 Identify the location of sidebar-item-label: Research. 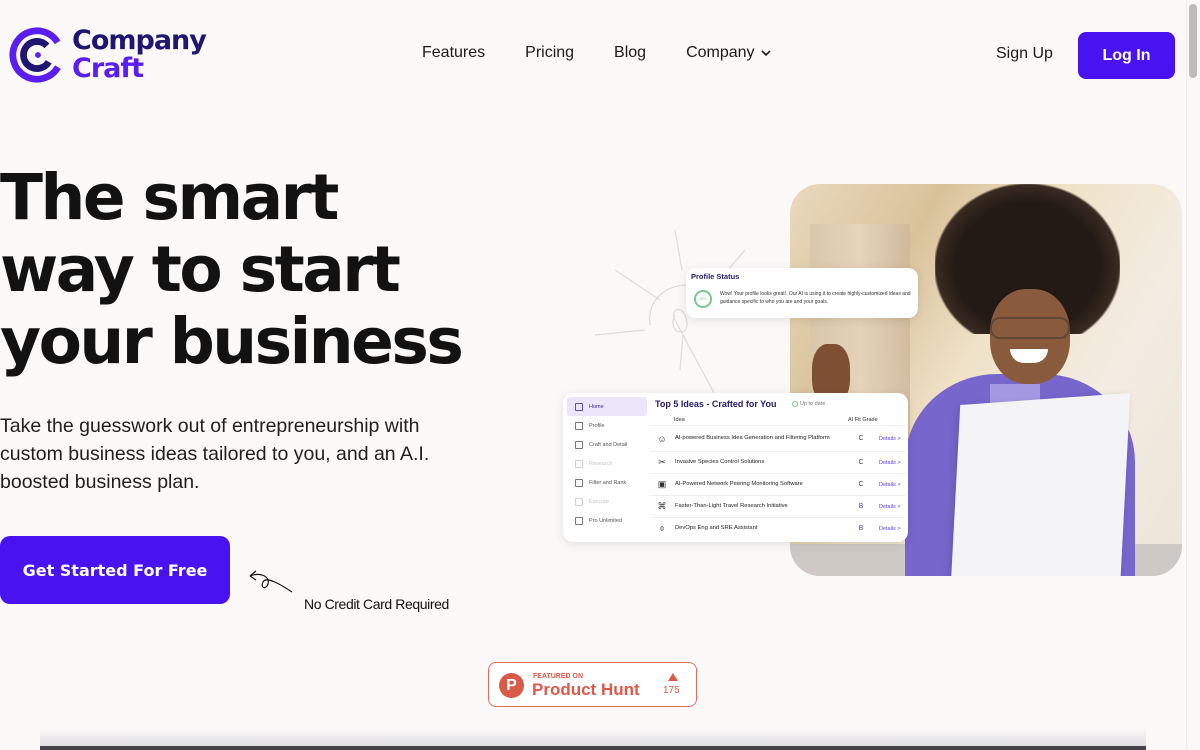
(601, 463).